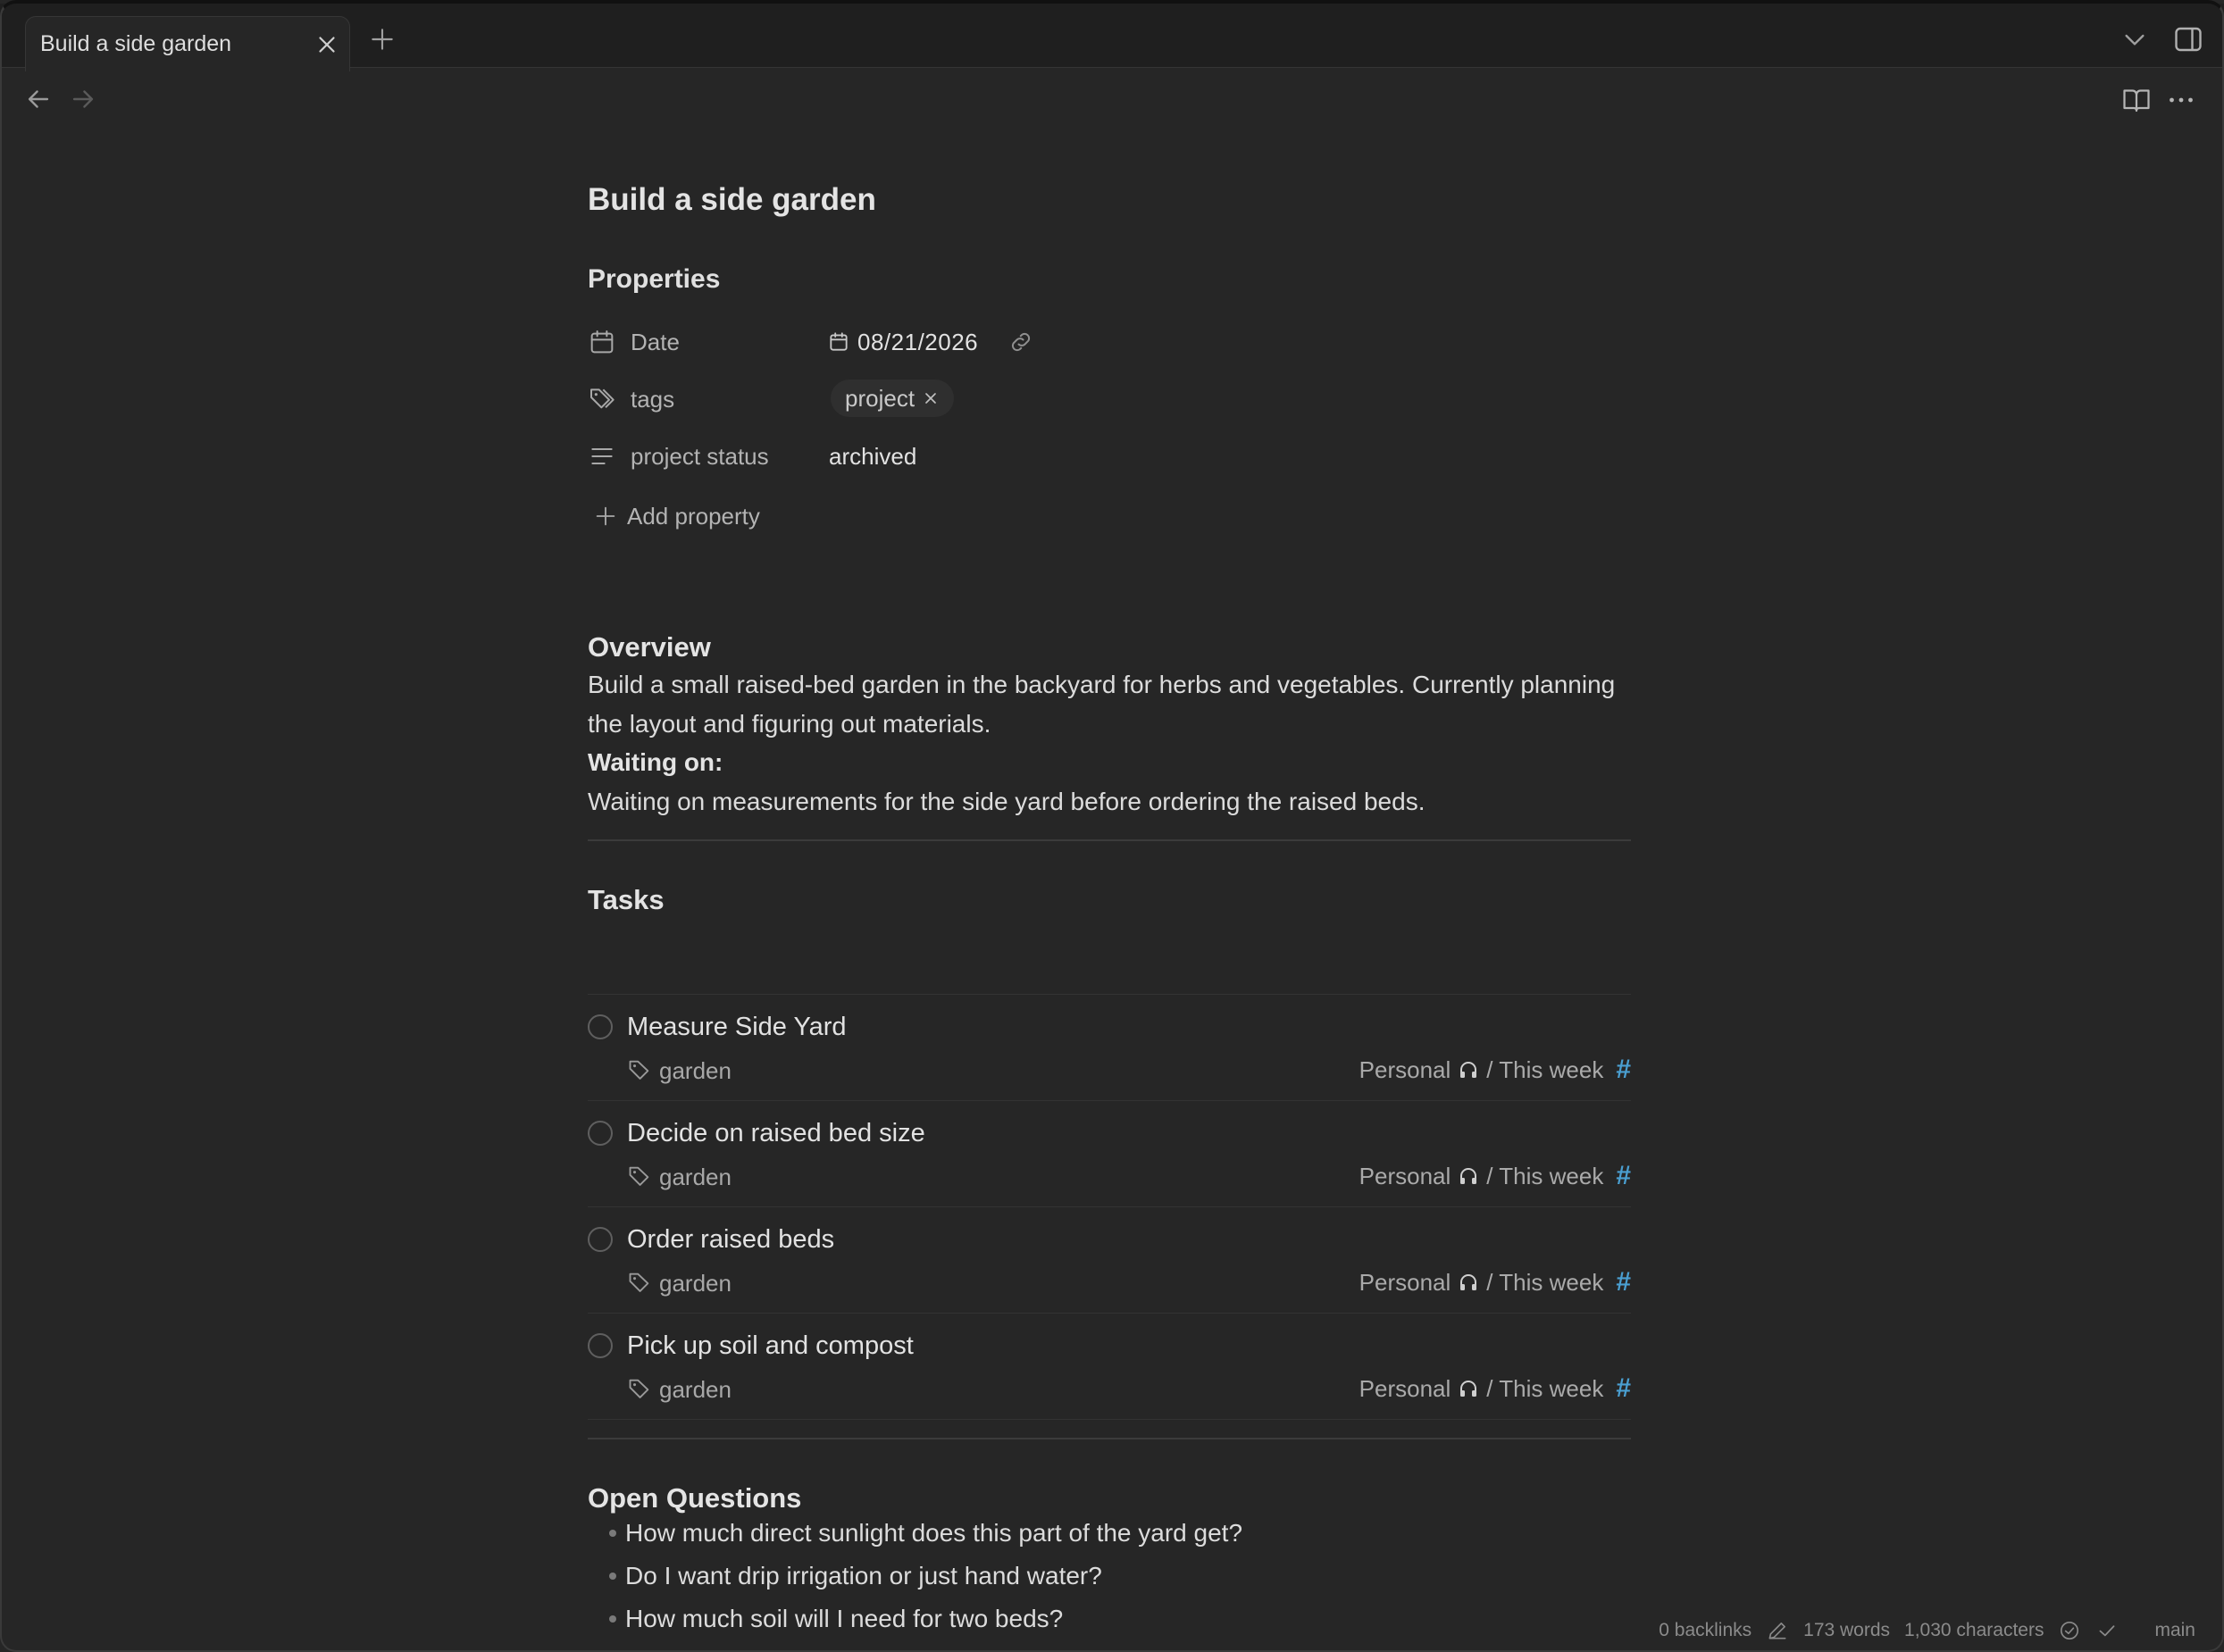 Image resolution: width=2224 pixels, height=1652 pixels. Describe the element at coordinates (730, 1240) in the screenshot. I see `task-title: Order raised beds` at that location.